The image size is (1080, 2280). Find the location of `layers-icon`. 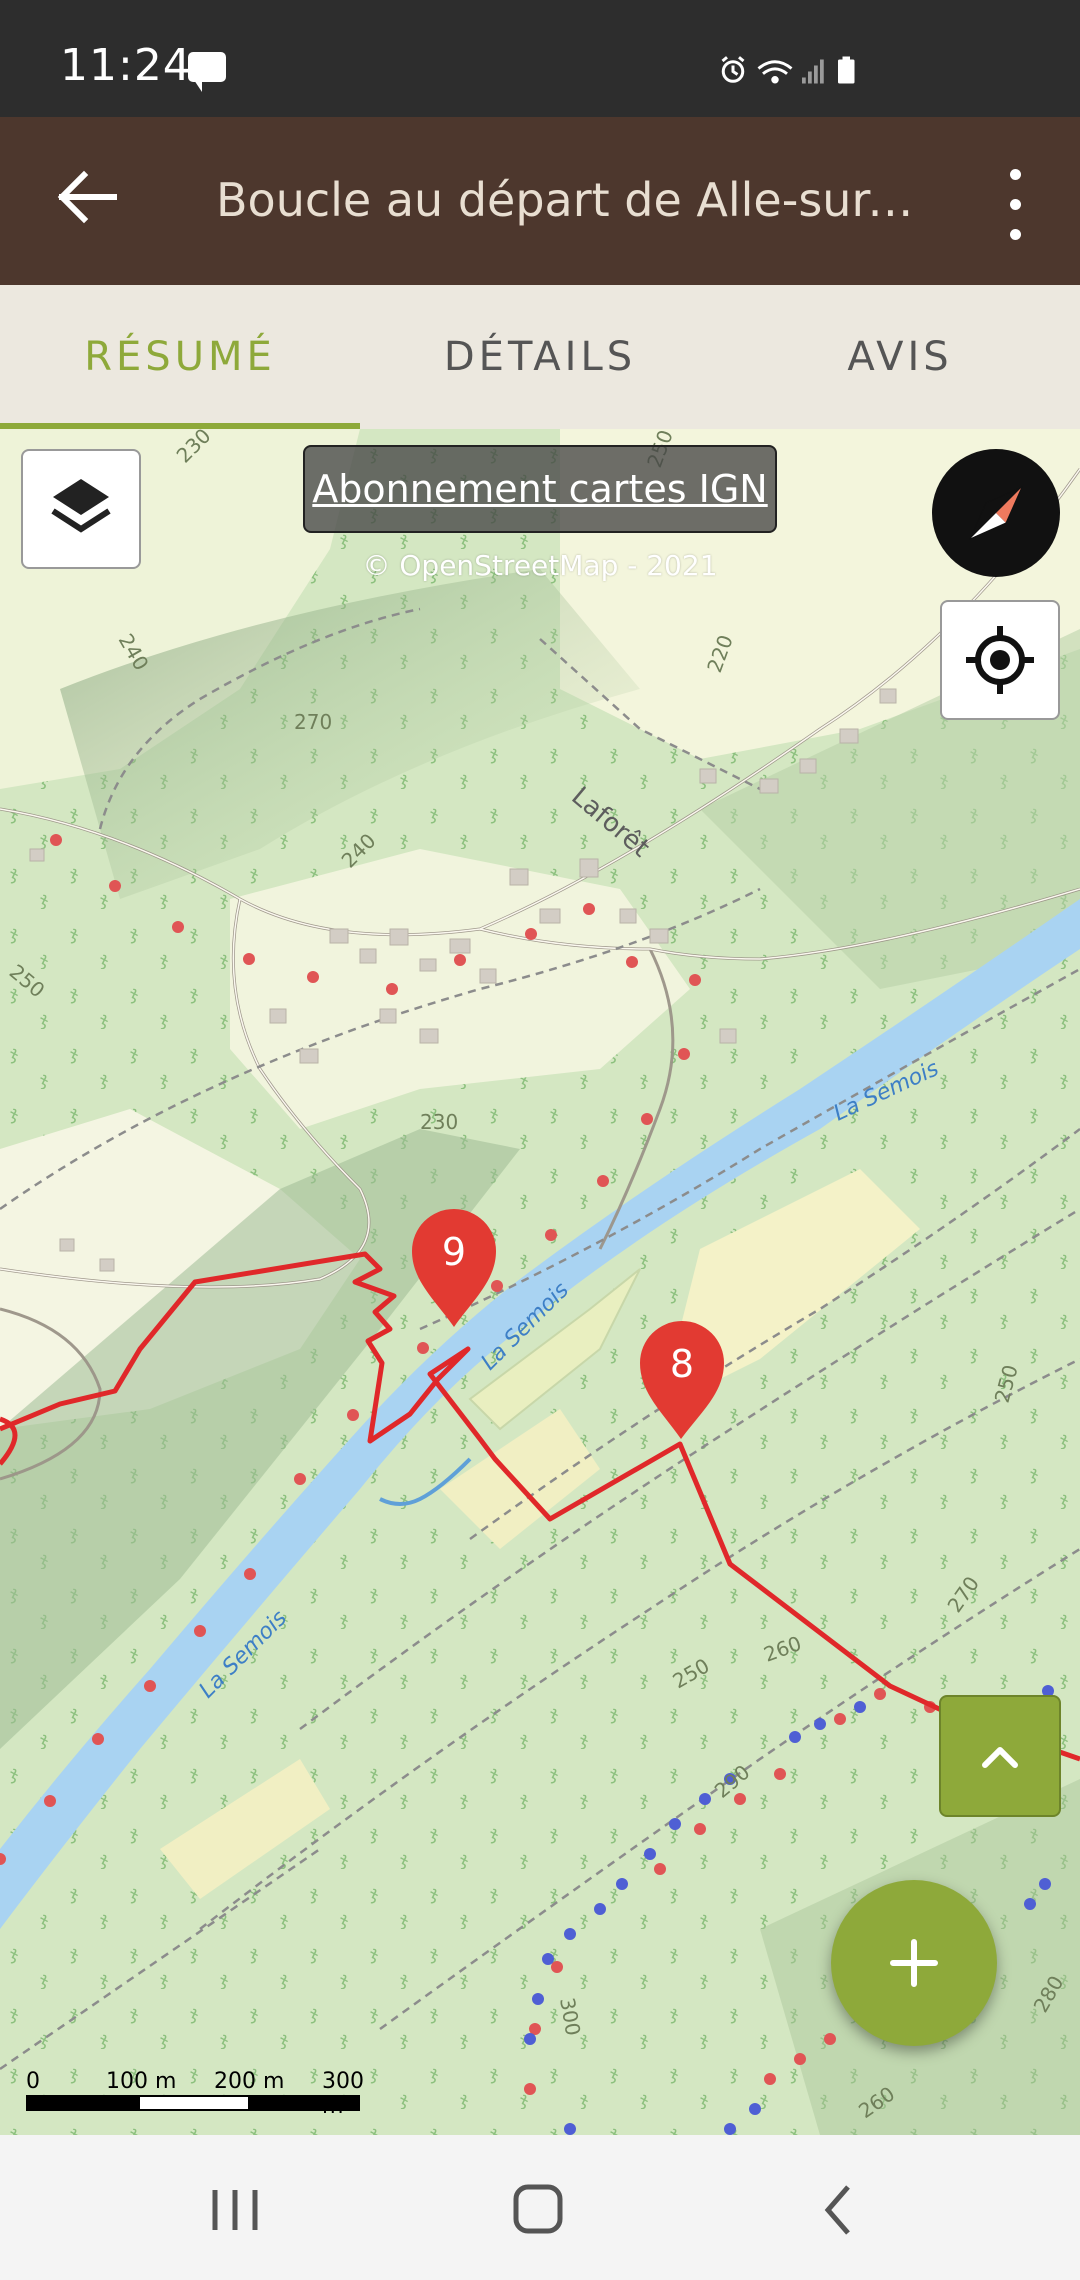

layers-icon is located at coordinates (81, 506).